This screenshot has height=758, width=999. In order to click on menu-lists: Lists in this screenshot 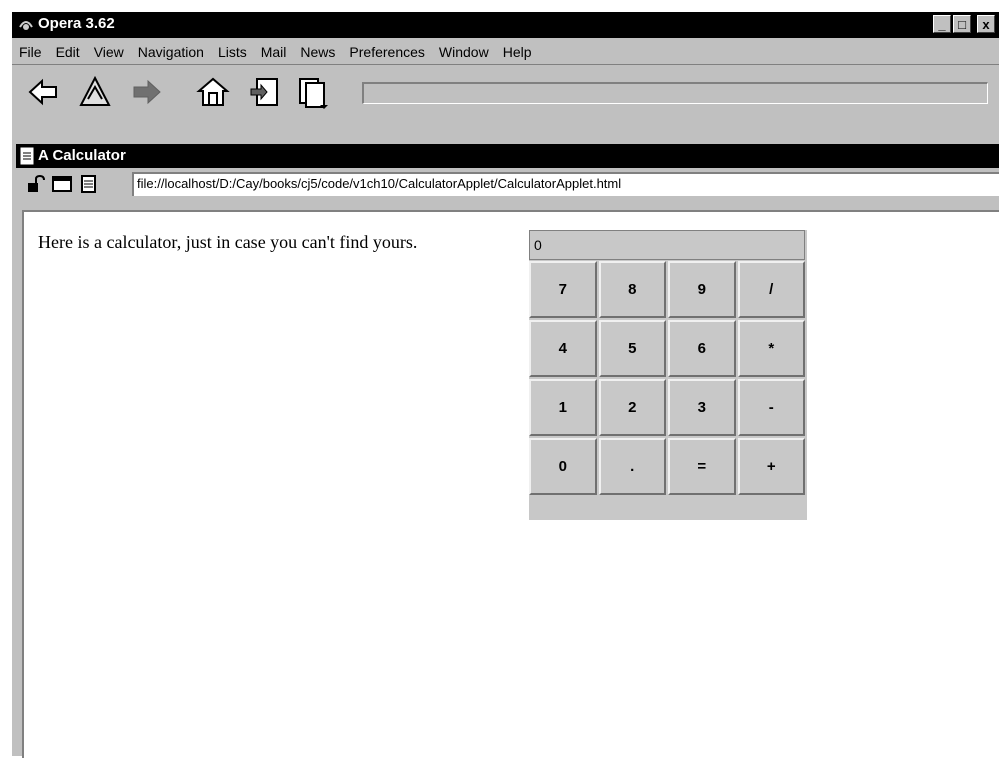, I will do `click(232, 51)`.